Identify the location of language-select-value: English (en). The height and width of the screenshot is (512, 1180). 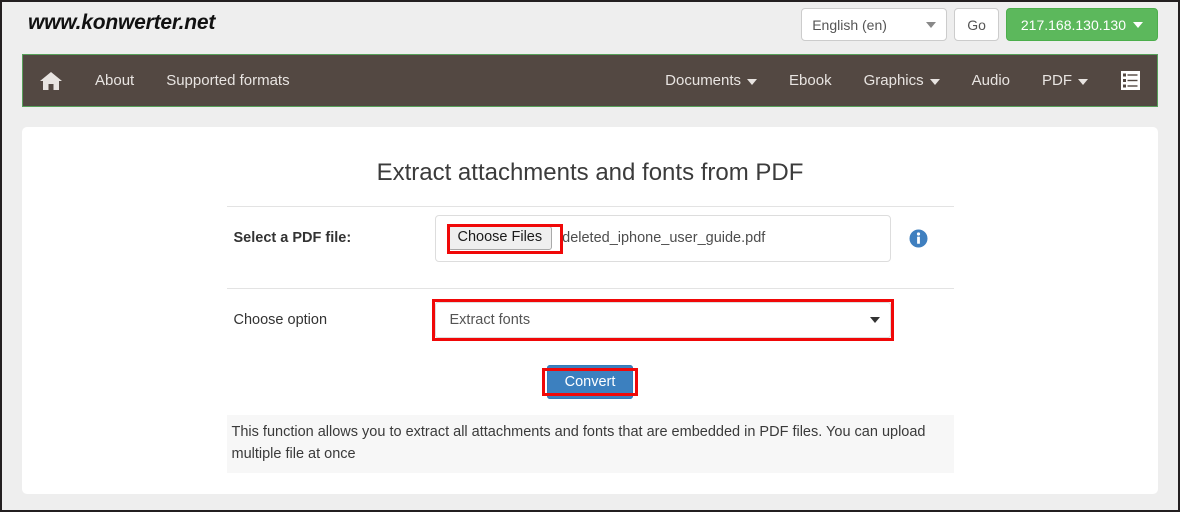
(849, 24).